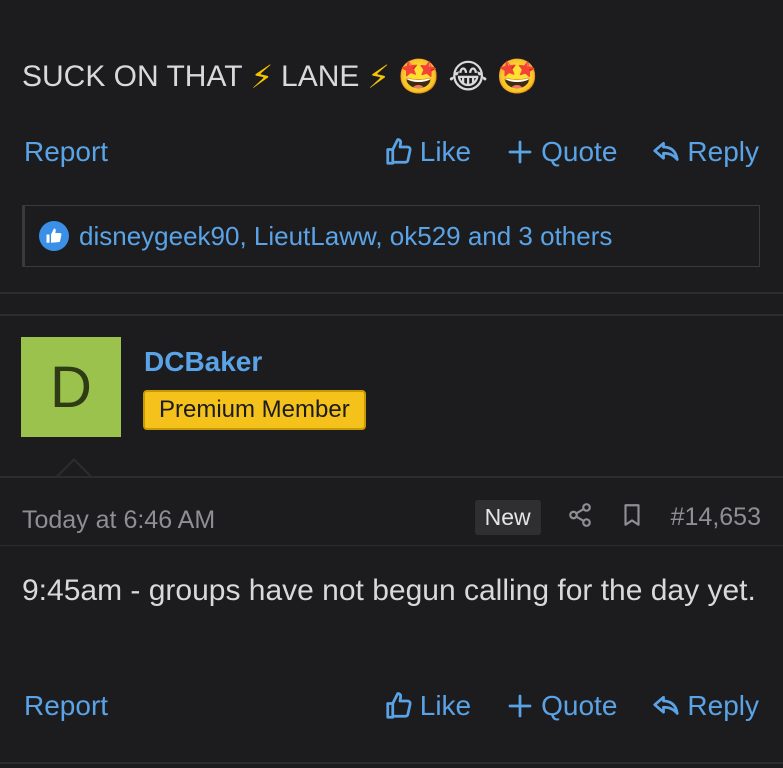 This screenshot has height=768, width=783. Describe the element at coordinates (254, 410) in the screenshot. I see `user-rank-badge: Premium Member` at that location.